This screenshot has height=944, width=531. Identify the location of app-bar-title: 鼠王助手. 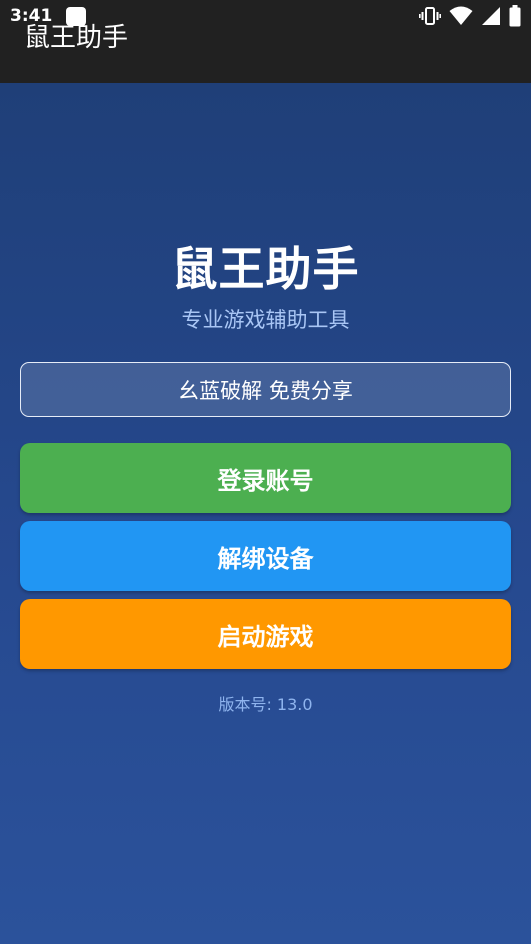
(76, 38).